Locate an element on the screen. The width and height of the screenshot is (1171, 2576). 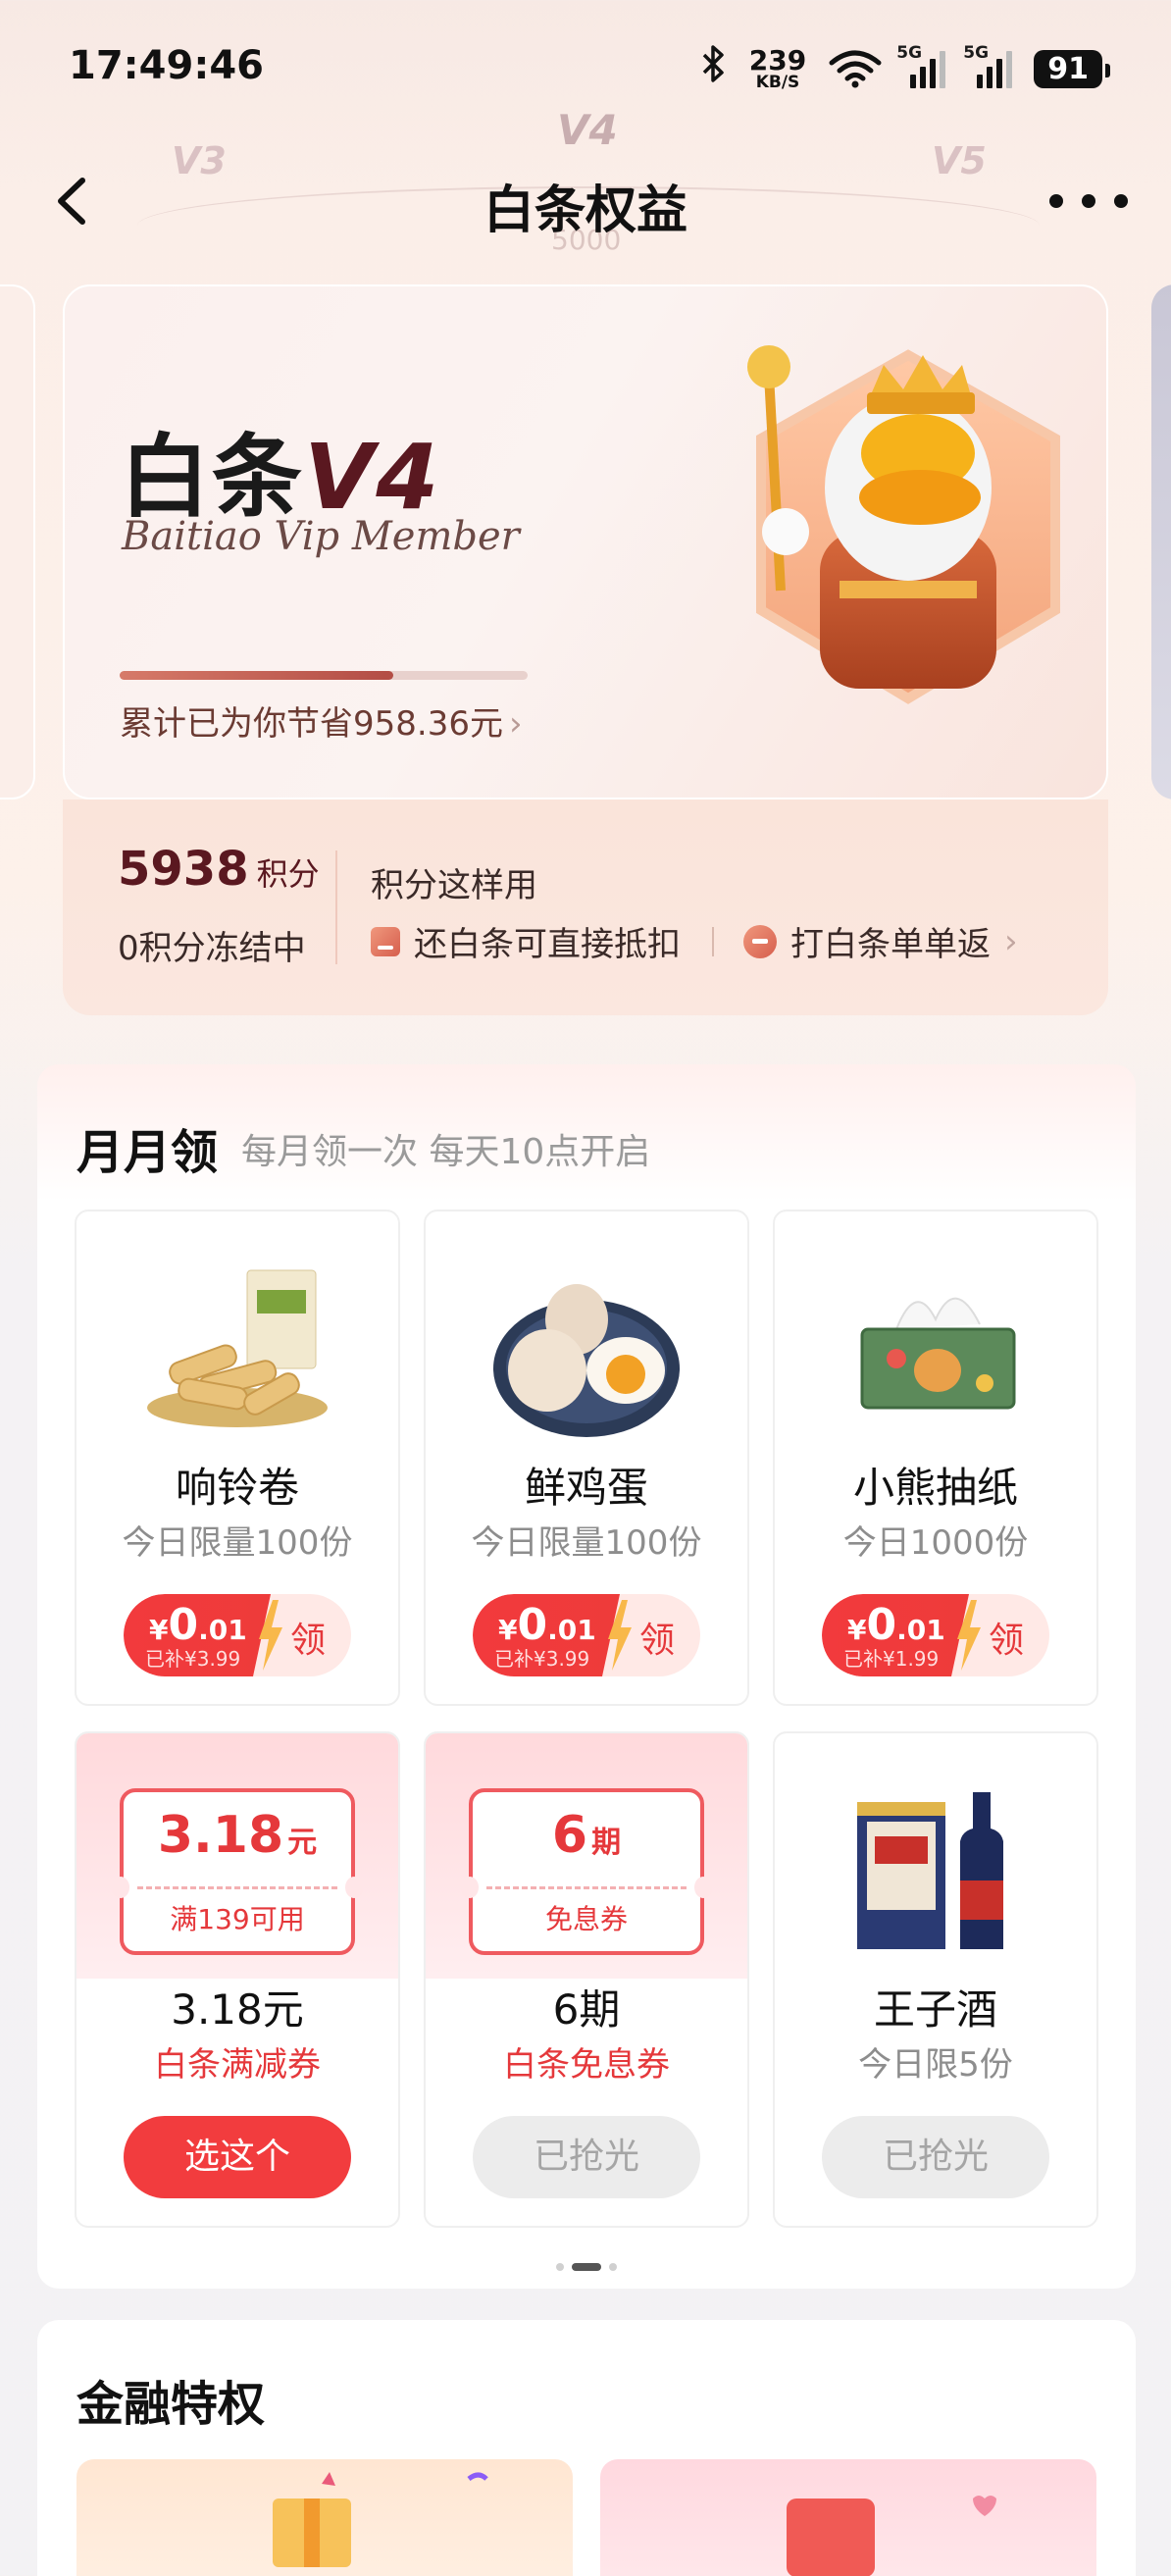
chevron-right-icon: › is located at coordinates (1011, 941).